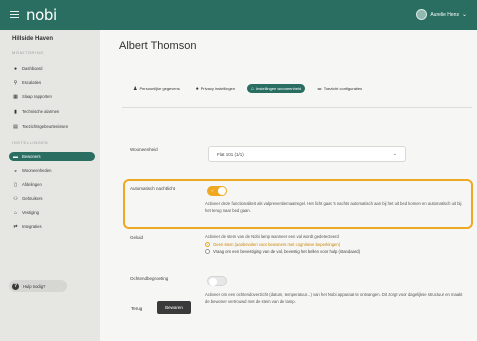  What do you see at coordinates (153, 188) in the screenshot?
I see `nachtlicht-label: Automatisch nachtlicht` at bounding box center [153, 188].